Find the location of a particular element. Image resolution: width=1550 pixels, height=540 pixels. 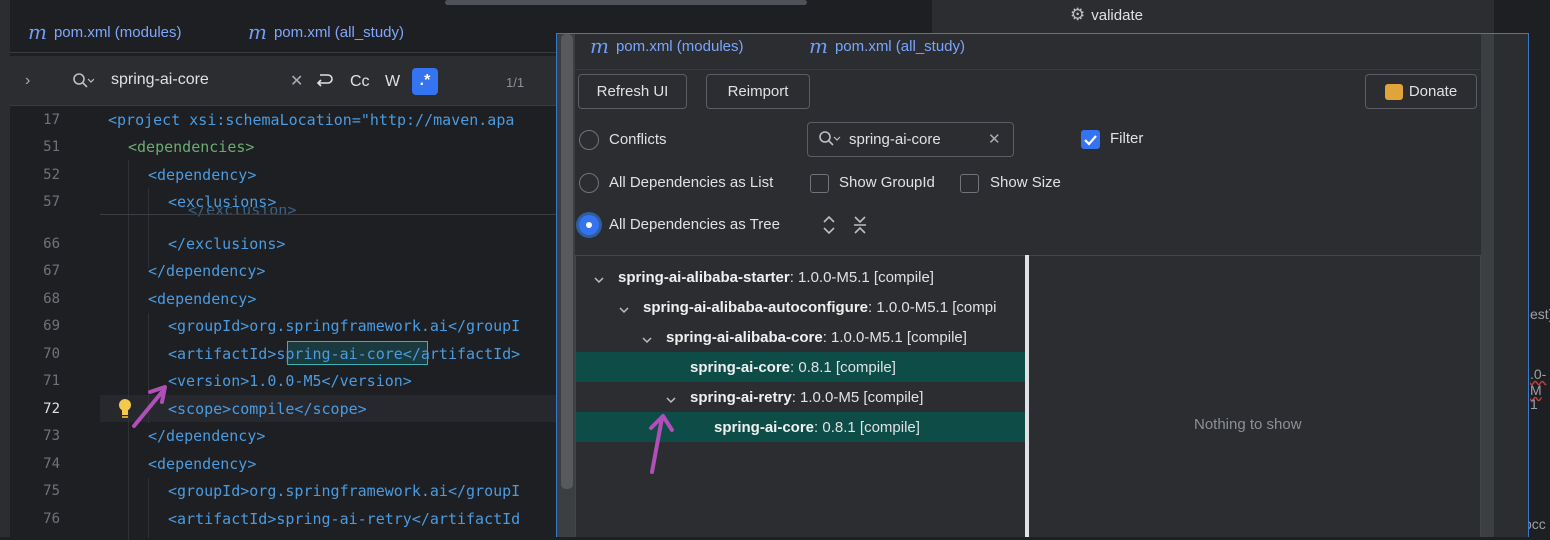

filter-label: Filter is located at coordinates (1127, 138).